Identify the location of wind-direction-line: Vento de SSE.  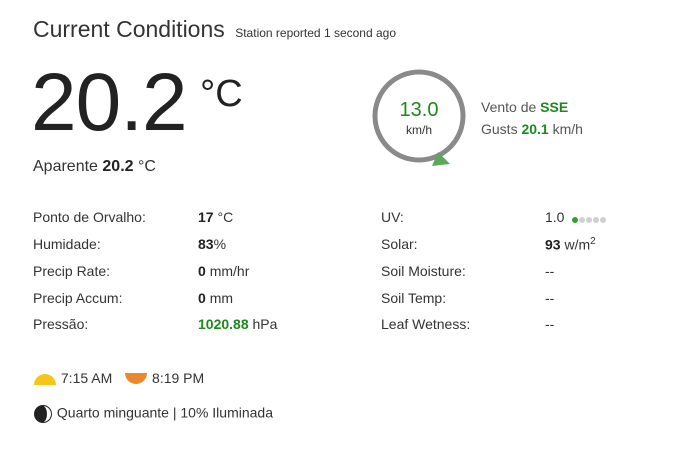
(532, 107).